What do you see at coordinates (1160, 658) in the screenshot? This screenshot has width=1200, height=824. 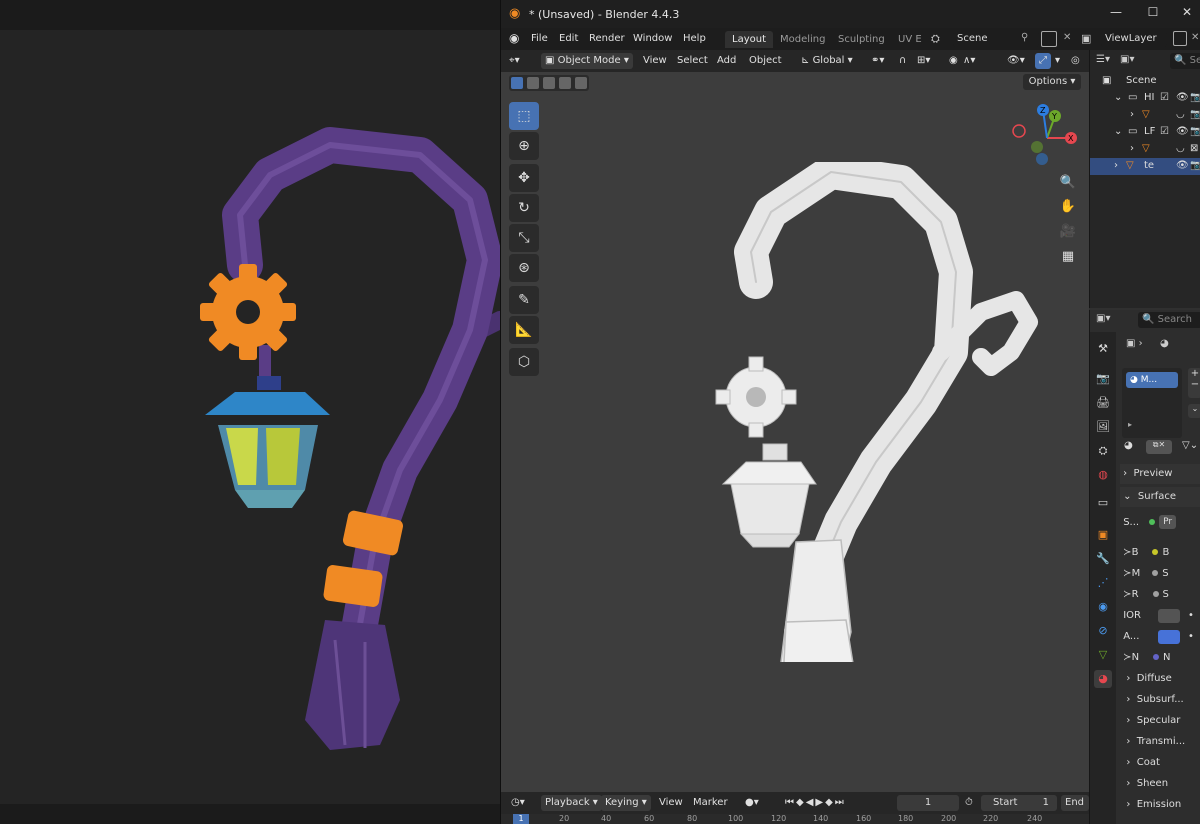 I see `normal-row: ≻N N` at bounding box center [1160, 658].